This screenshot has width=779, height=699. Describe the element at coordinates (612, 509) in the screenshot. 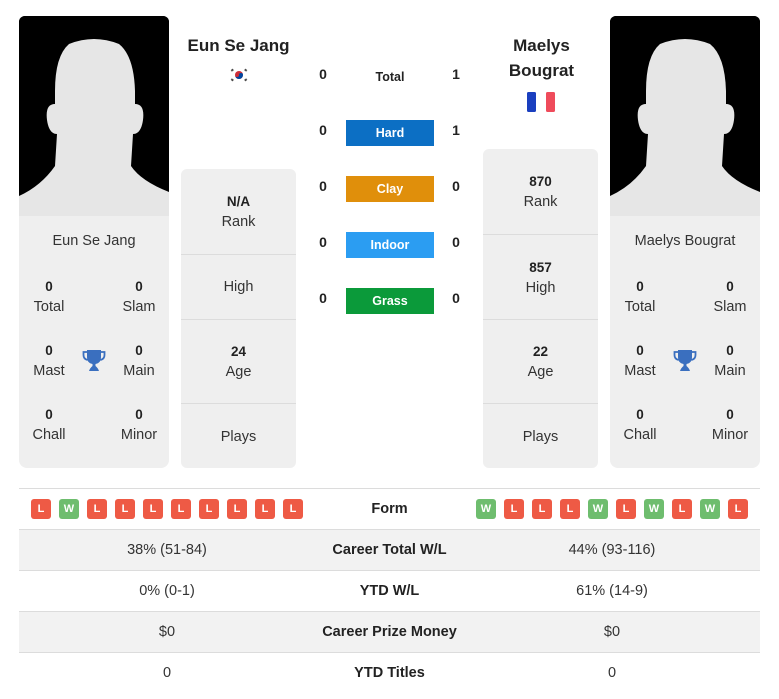

I see `player-right-form: WLLLWLWLWL` at that location.